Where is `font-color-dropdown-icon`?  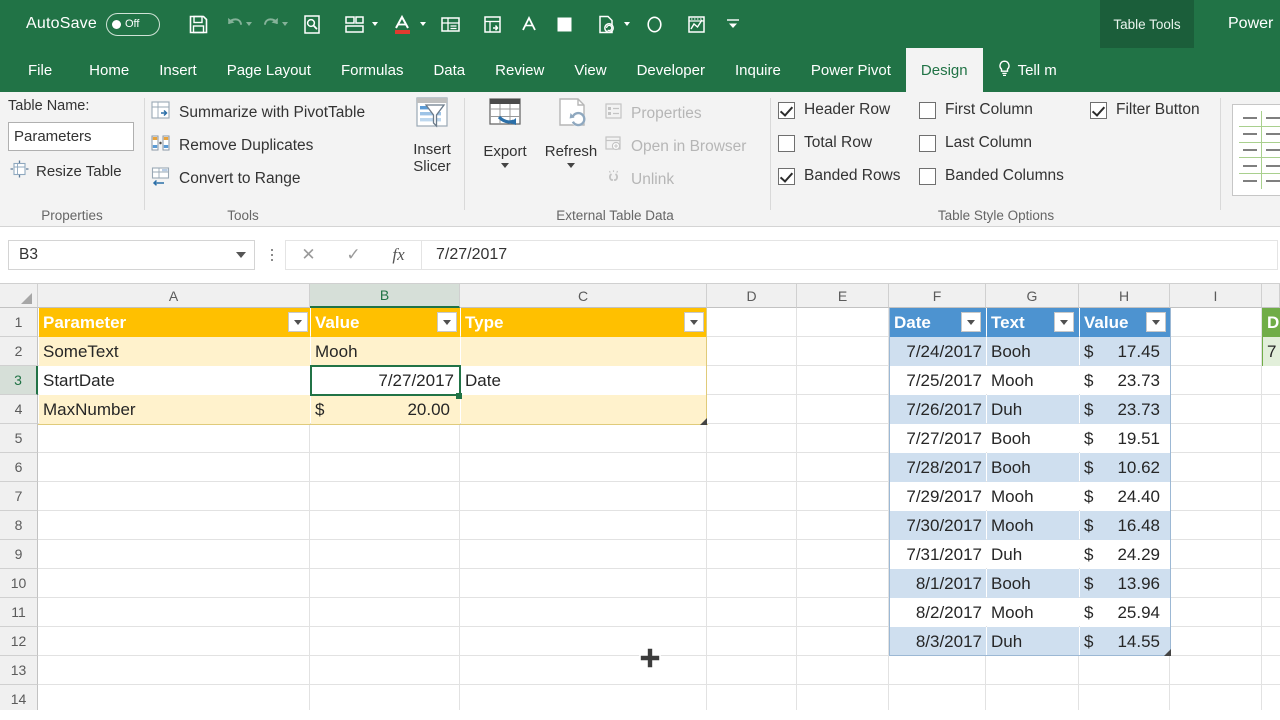 font-color-dropdown-icon is located at coordinates (422, 24).